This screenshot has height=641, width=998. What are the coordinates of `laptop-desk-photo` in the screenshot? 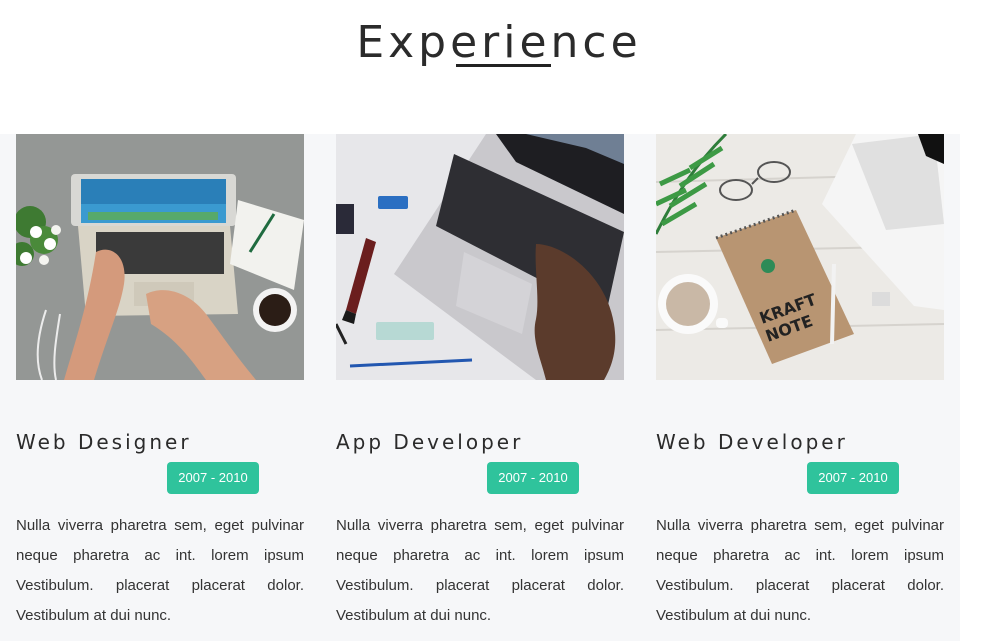 It's located at (480, 257).